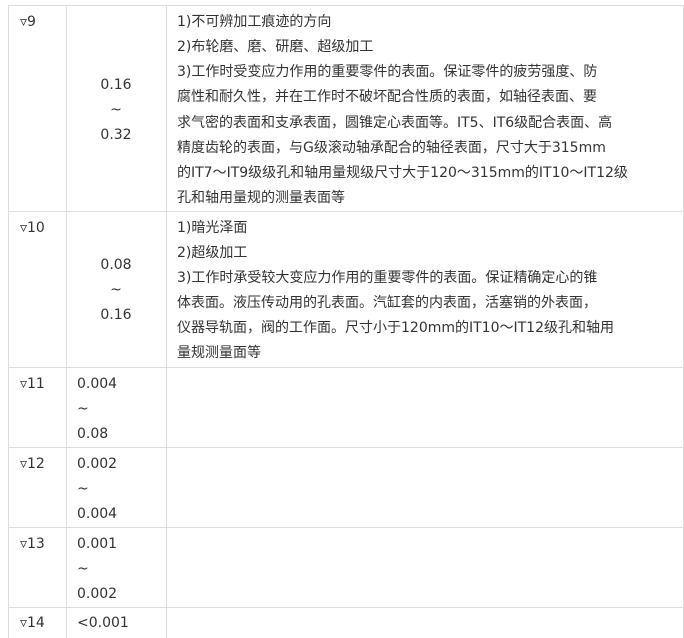  What do you see at coordinates (103, 623) in the screenshot?
I see `ra-value: <0.001` at bounding box center [103, 623].